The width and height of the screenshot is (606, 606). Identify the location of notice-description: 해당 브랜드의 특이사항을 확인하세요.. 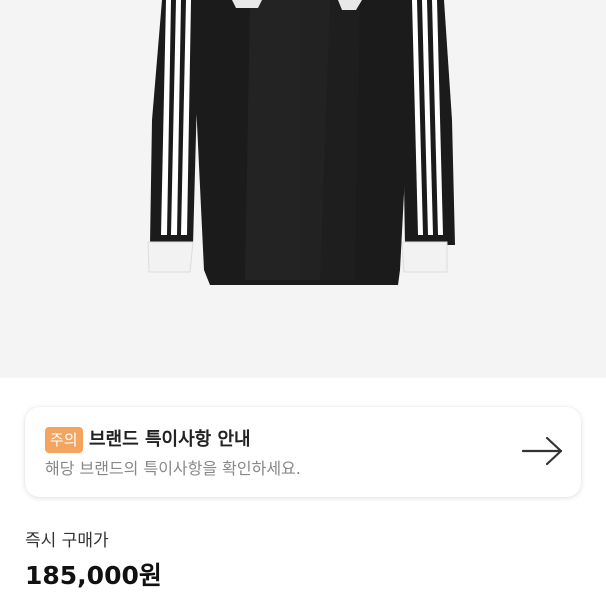
(173, 468).